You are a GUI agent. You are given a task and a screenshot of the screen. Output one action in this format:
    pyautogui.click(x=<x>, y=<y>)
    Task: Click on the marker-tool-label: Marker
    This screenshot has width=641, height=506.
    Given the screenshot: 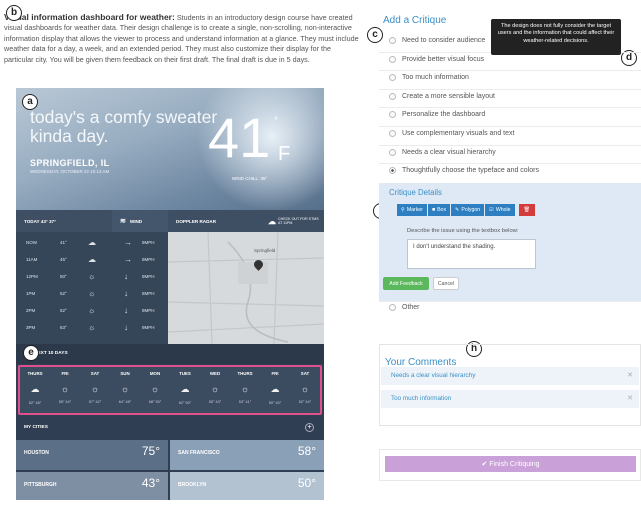 What is the action you would take?
    pyautogui.click(x=414, y=210)
    